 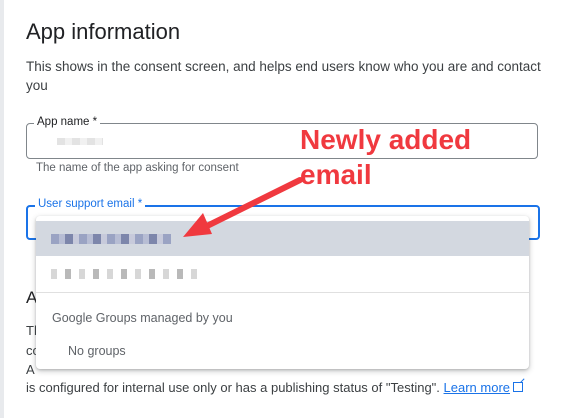 What do you see at coordinates (477, 387) in the screenshot?
I see `learn-more-link: Learn more` at bounding box center [477, 387].